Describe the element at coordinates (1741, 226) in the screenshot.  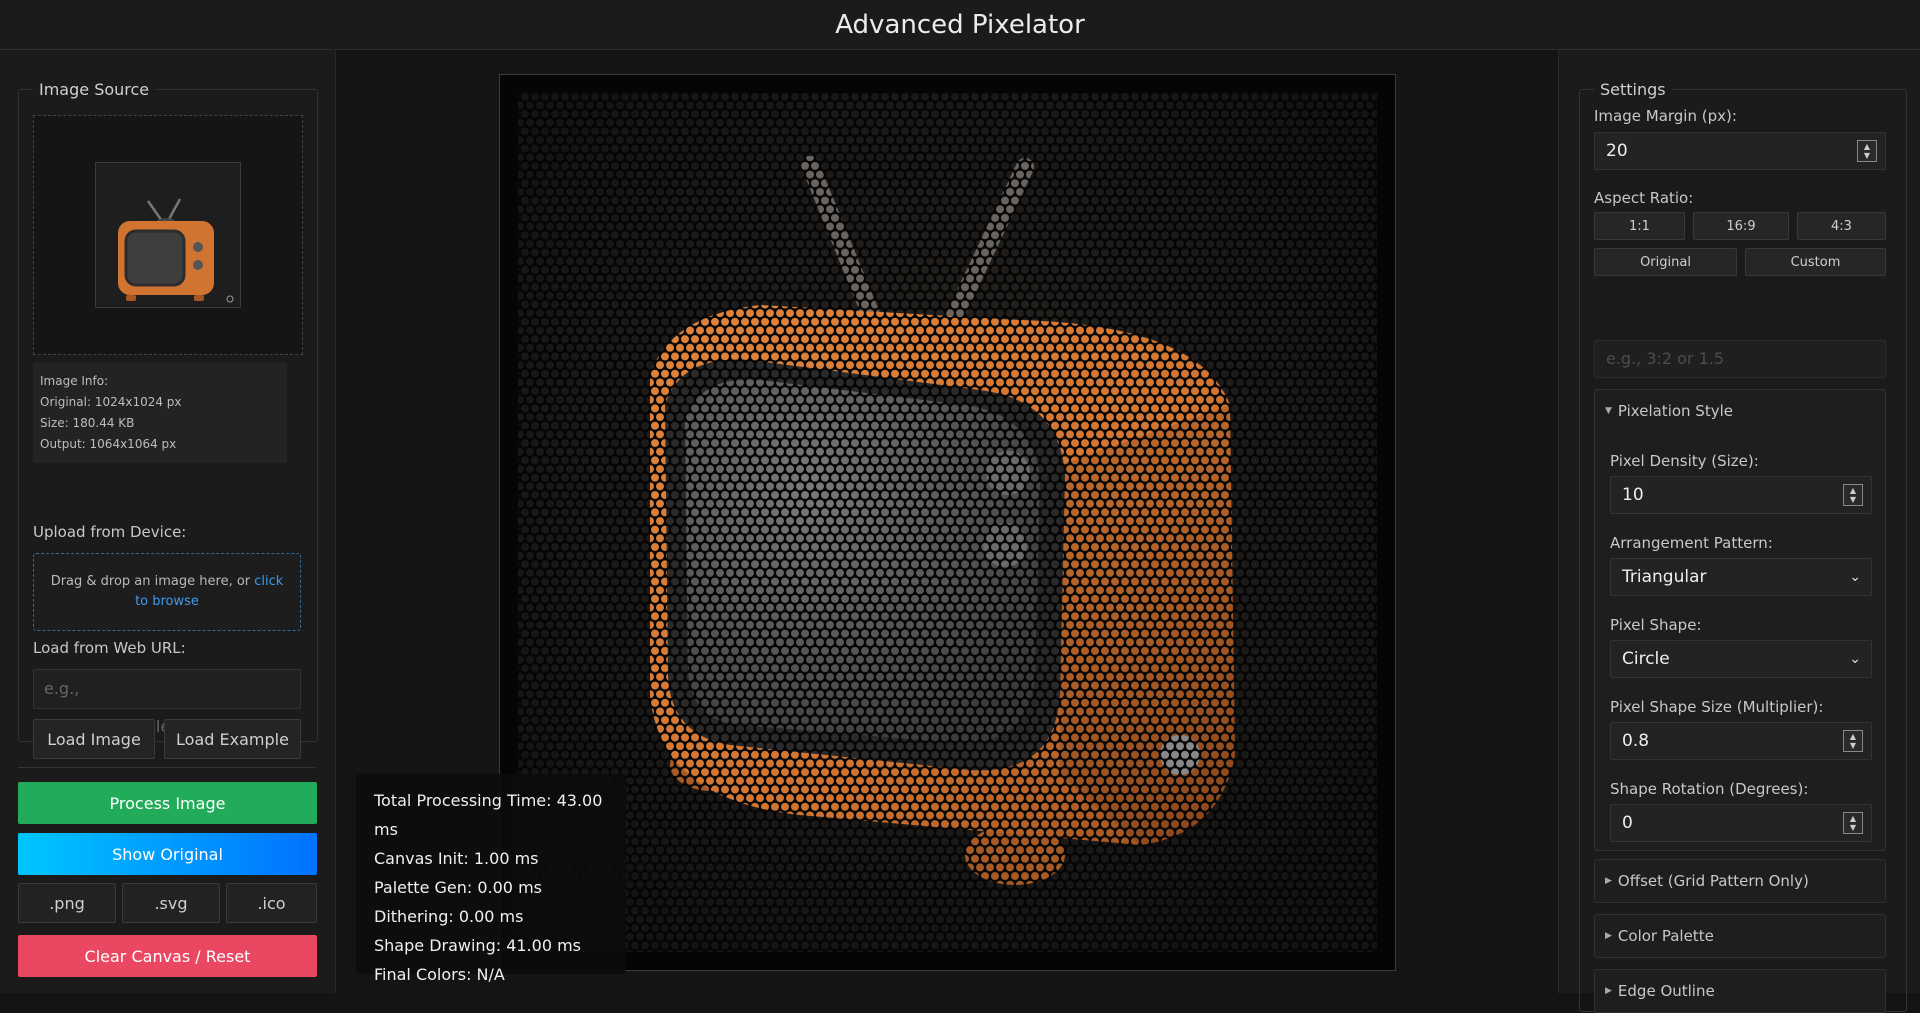
I see `aspect-16-9-button: 16:9` at that location.